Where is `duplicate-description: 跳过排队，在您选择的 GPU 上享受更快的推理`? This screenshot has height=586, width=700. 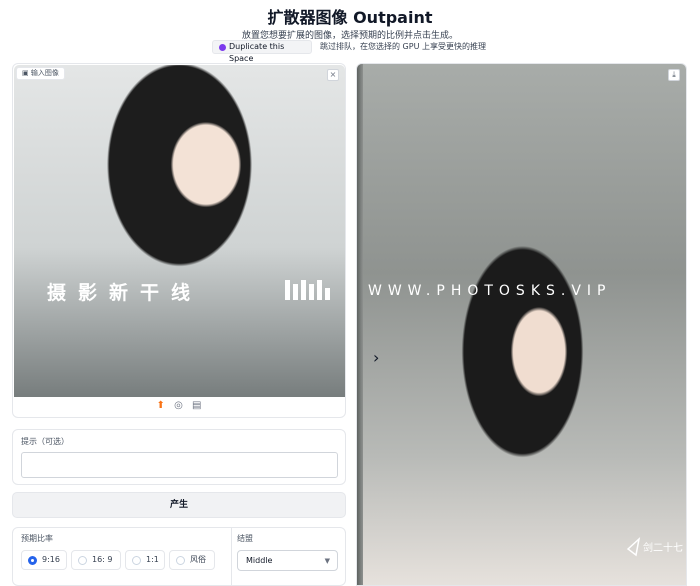 duplicate-description: 跳过排队，在您选择的 GPU 上享受更快的推理 is located at coordinates (403, 46).